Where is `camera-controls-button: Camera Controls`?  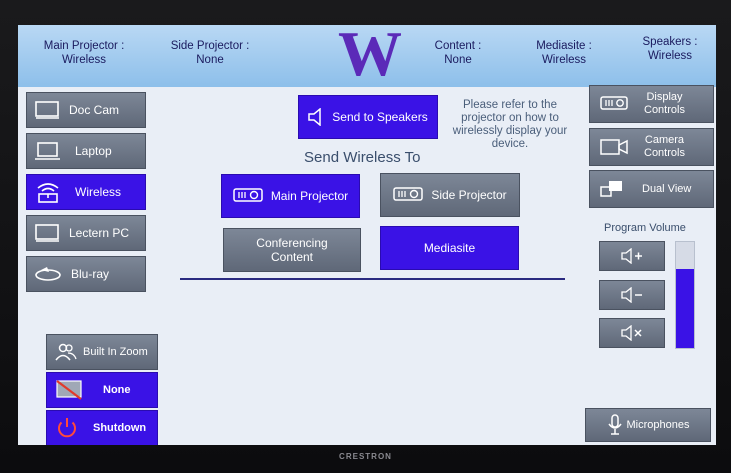
camera-controls-button: Camera Controls is located at coordinates (651, 147).